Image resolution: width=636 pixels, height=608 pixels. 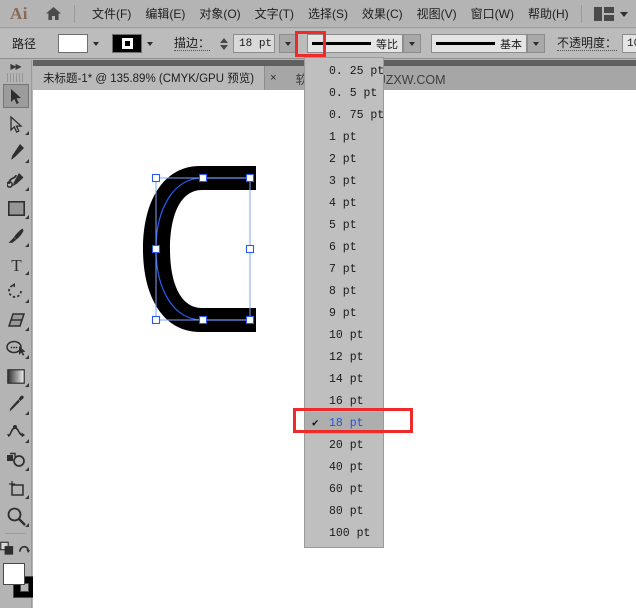 I want to click on app-logo: Ai, so click(x=19, y=13).